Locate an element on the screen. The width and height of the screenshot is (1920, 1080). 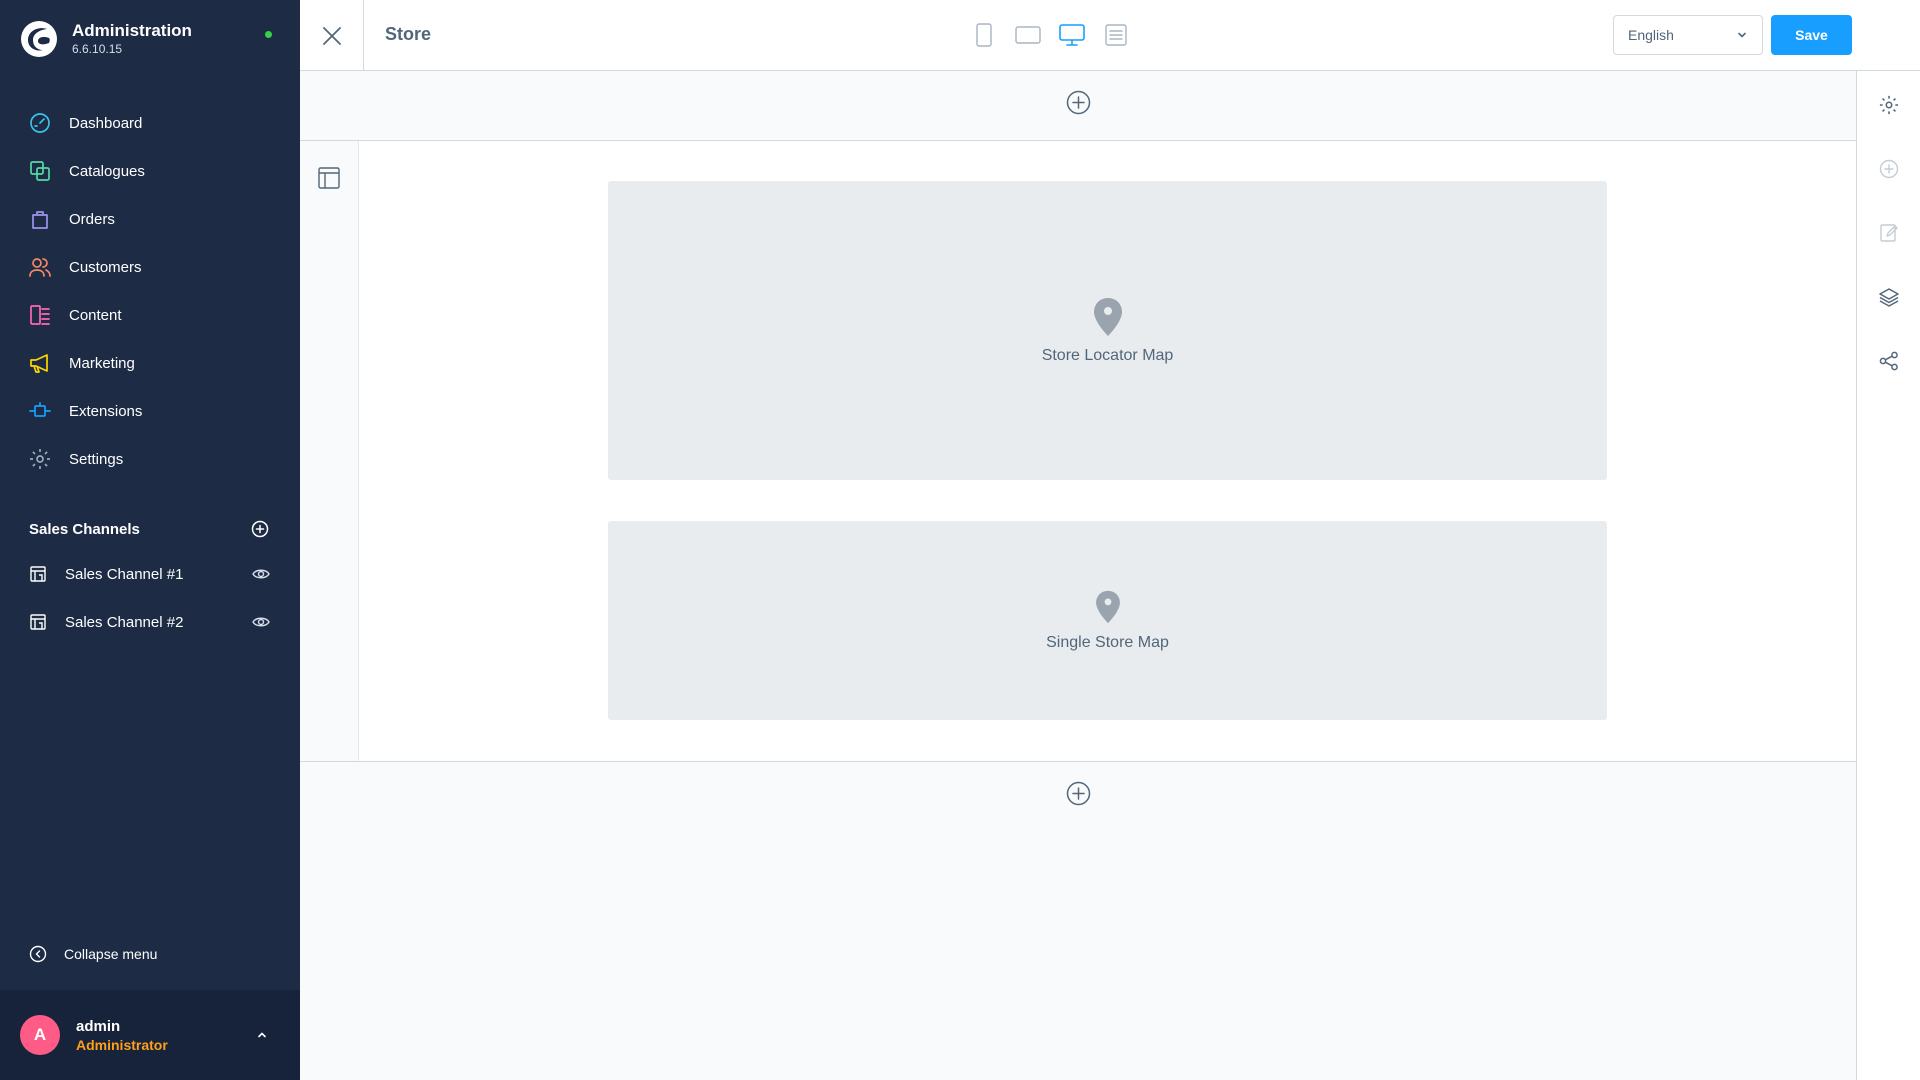
viewport-desktop-button is located at coordinates (1072, 35).